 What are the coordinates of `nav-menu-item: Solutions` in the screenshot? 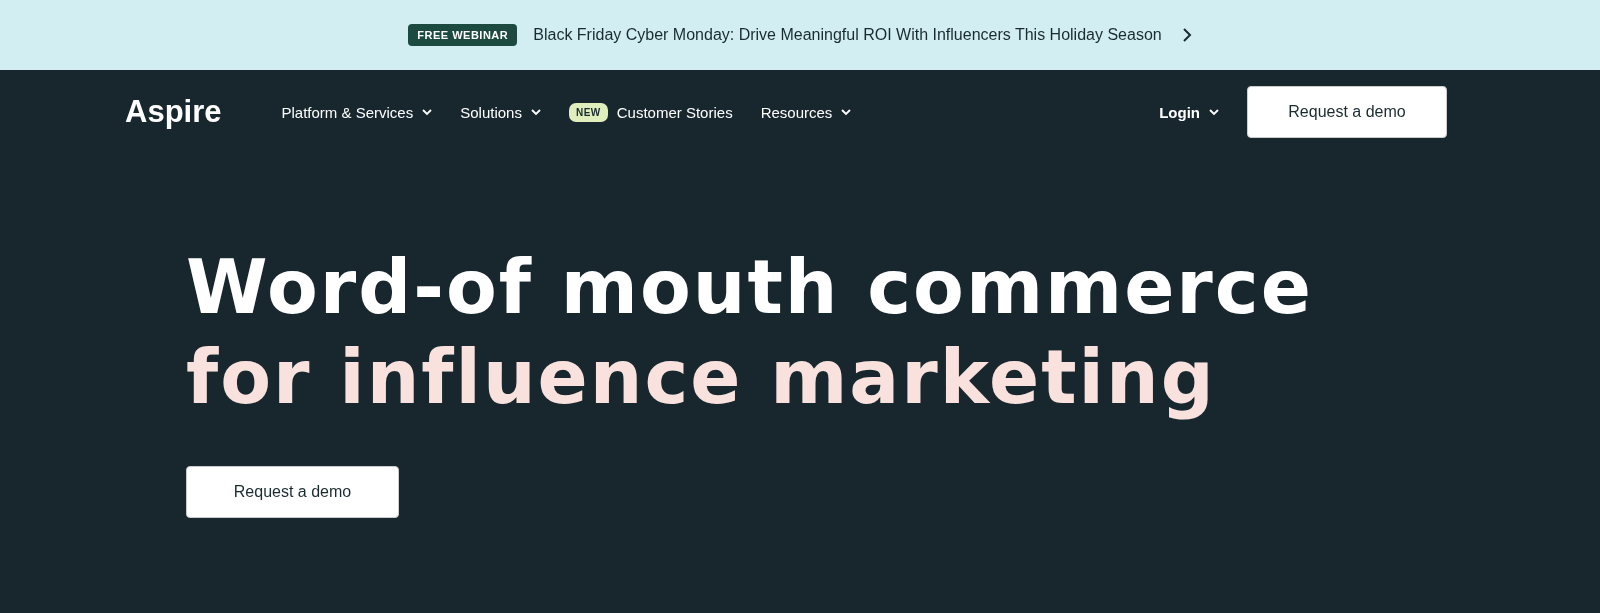 It's located at (500, 112).